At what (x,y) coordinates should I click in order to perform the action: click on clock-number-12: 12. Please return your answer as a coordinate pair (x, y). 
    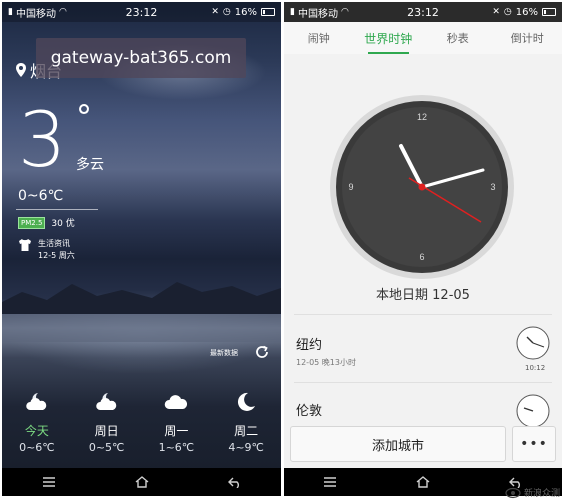
    Looking at the image, I should click on (422, 117).